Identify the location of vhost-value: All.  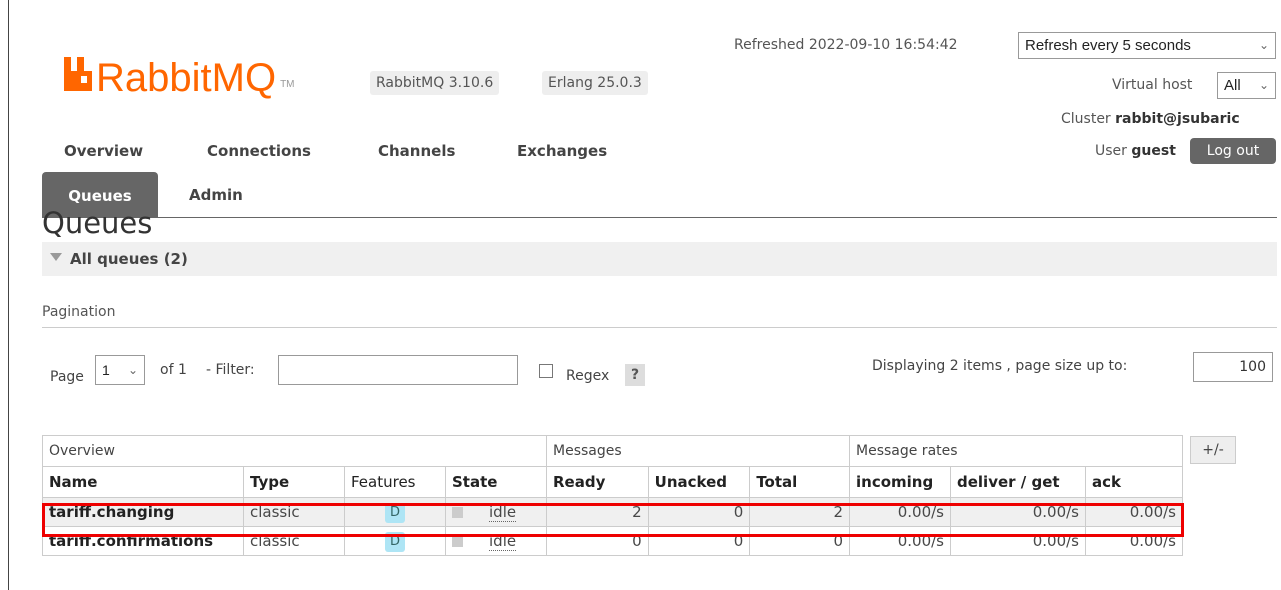
(1232, 85).